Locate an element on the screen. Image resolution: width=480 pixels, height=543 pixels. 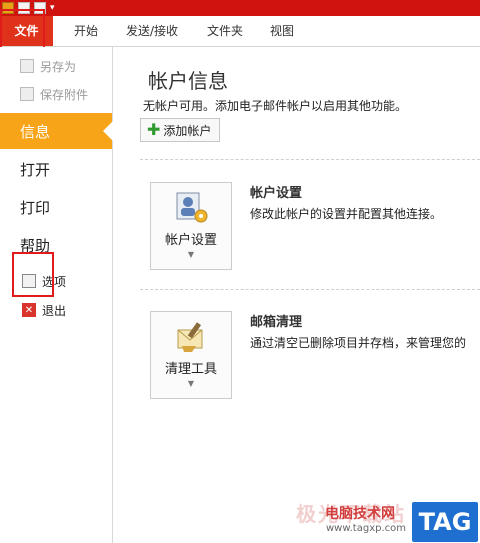
customize-qat-icon: ▾ is located at coordinates (52, 8).